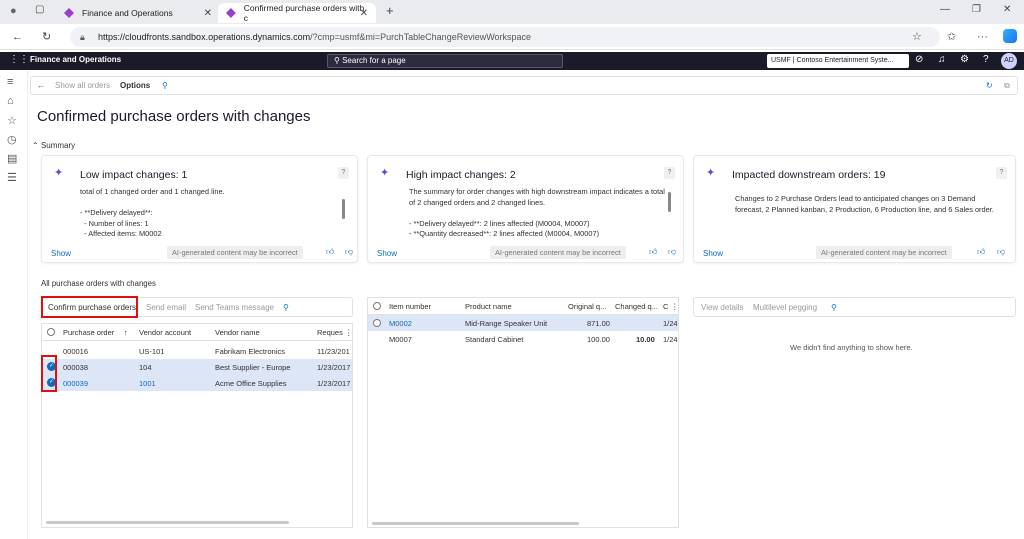 The height and width of the screenshot is (539, 1024). Describe the element at coordinates (286, 307) in the screenshot. I see `grid-search-icon: ⚲` at that location.